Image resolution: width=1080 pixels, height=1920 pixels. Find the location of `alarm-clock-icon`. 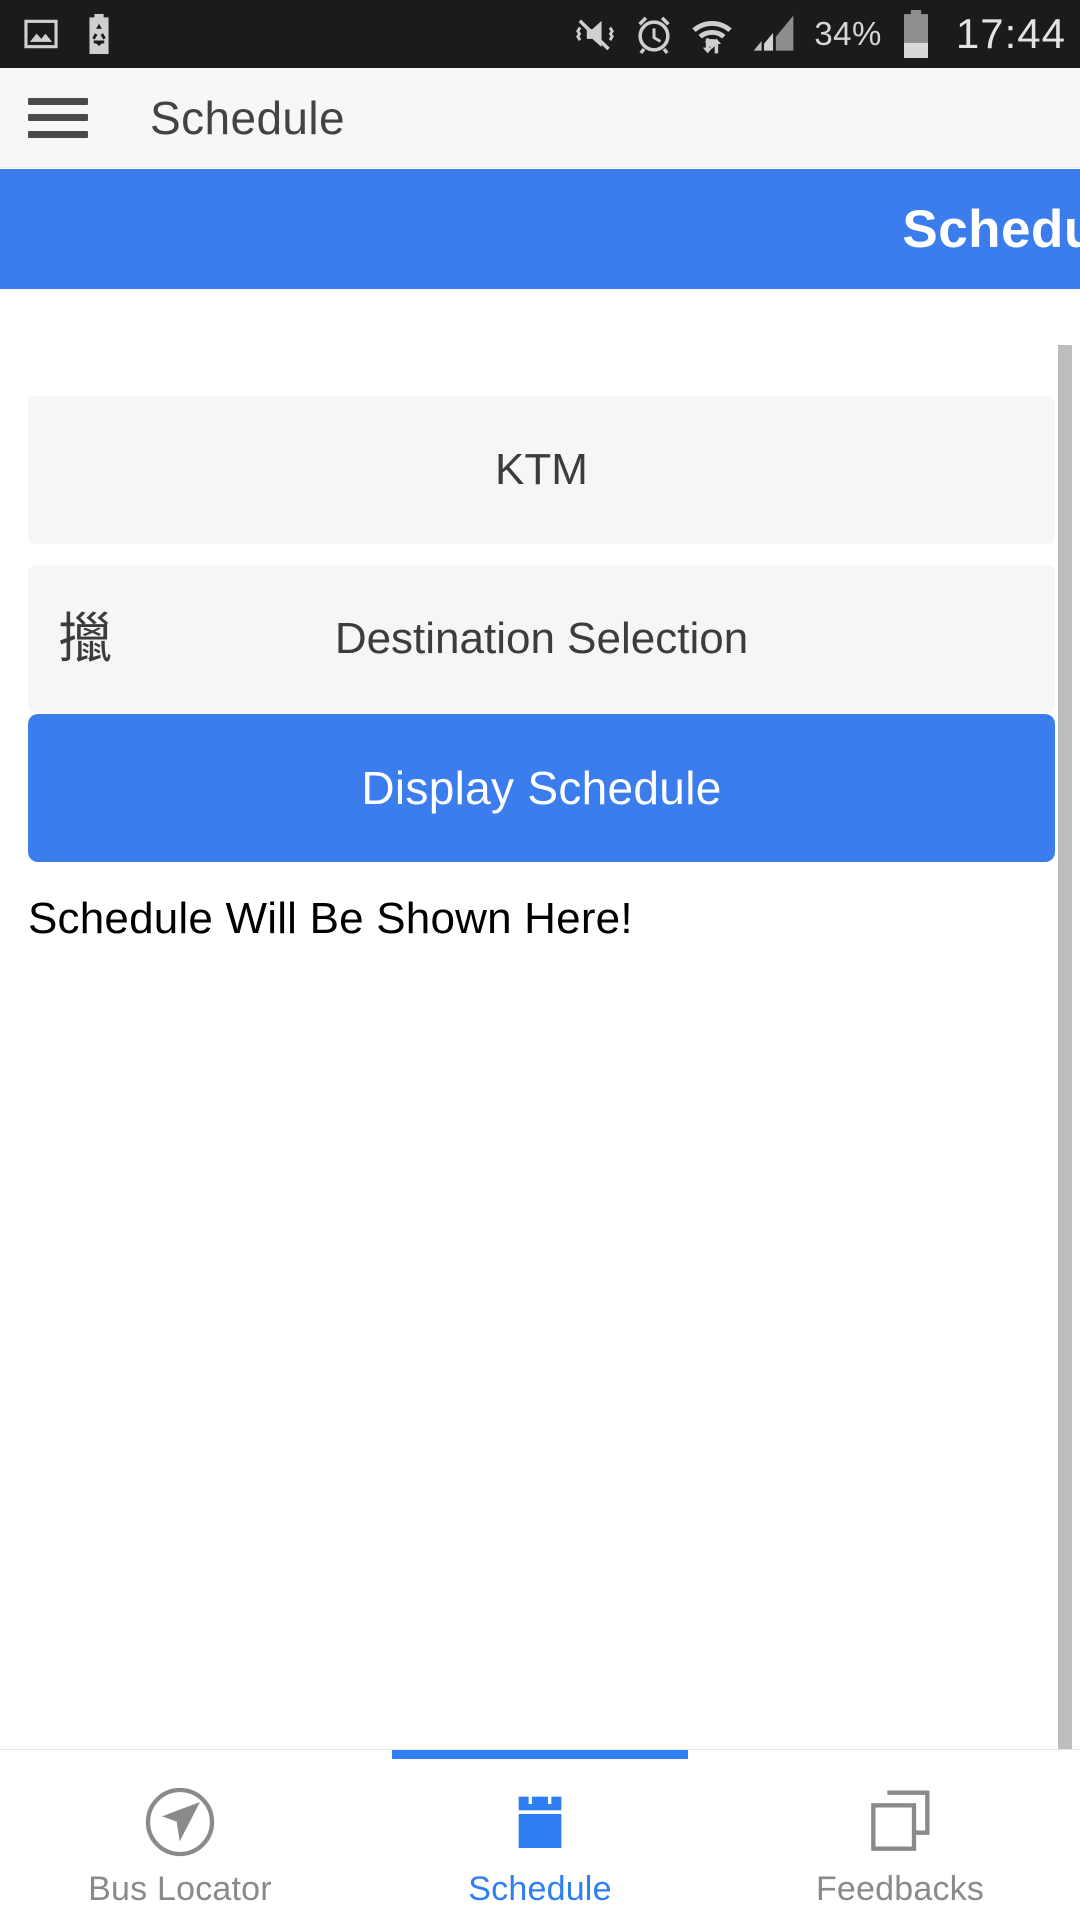

alarm-clock-icon is located at coordinates (654, 35).